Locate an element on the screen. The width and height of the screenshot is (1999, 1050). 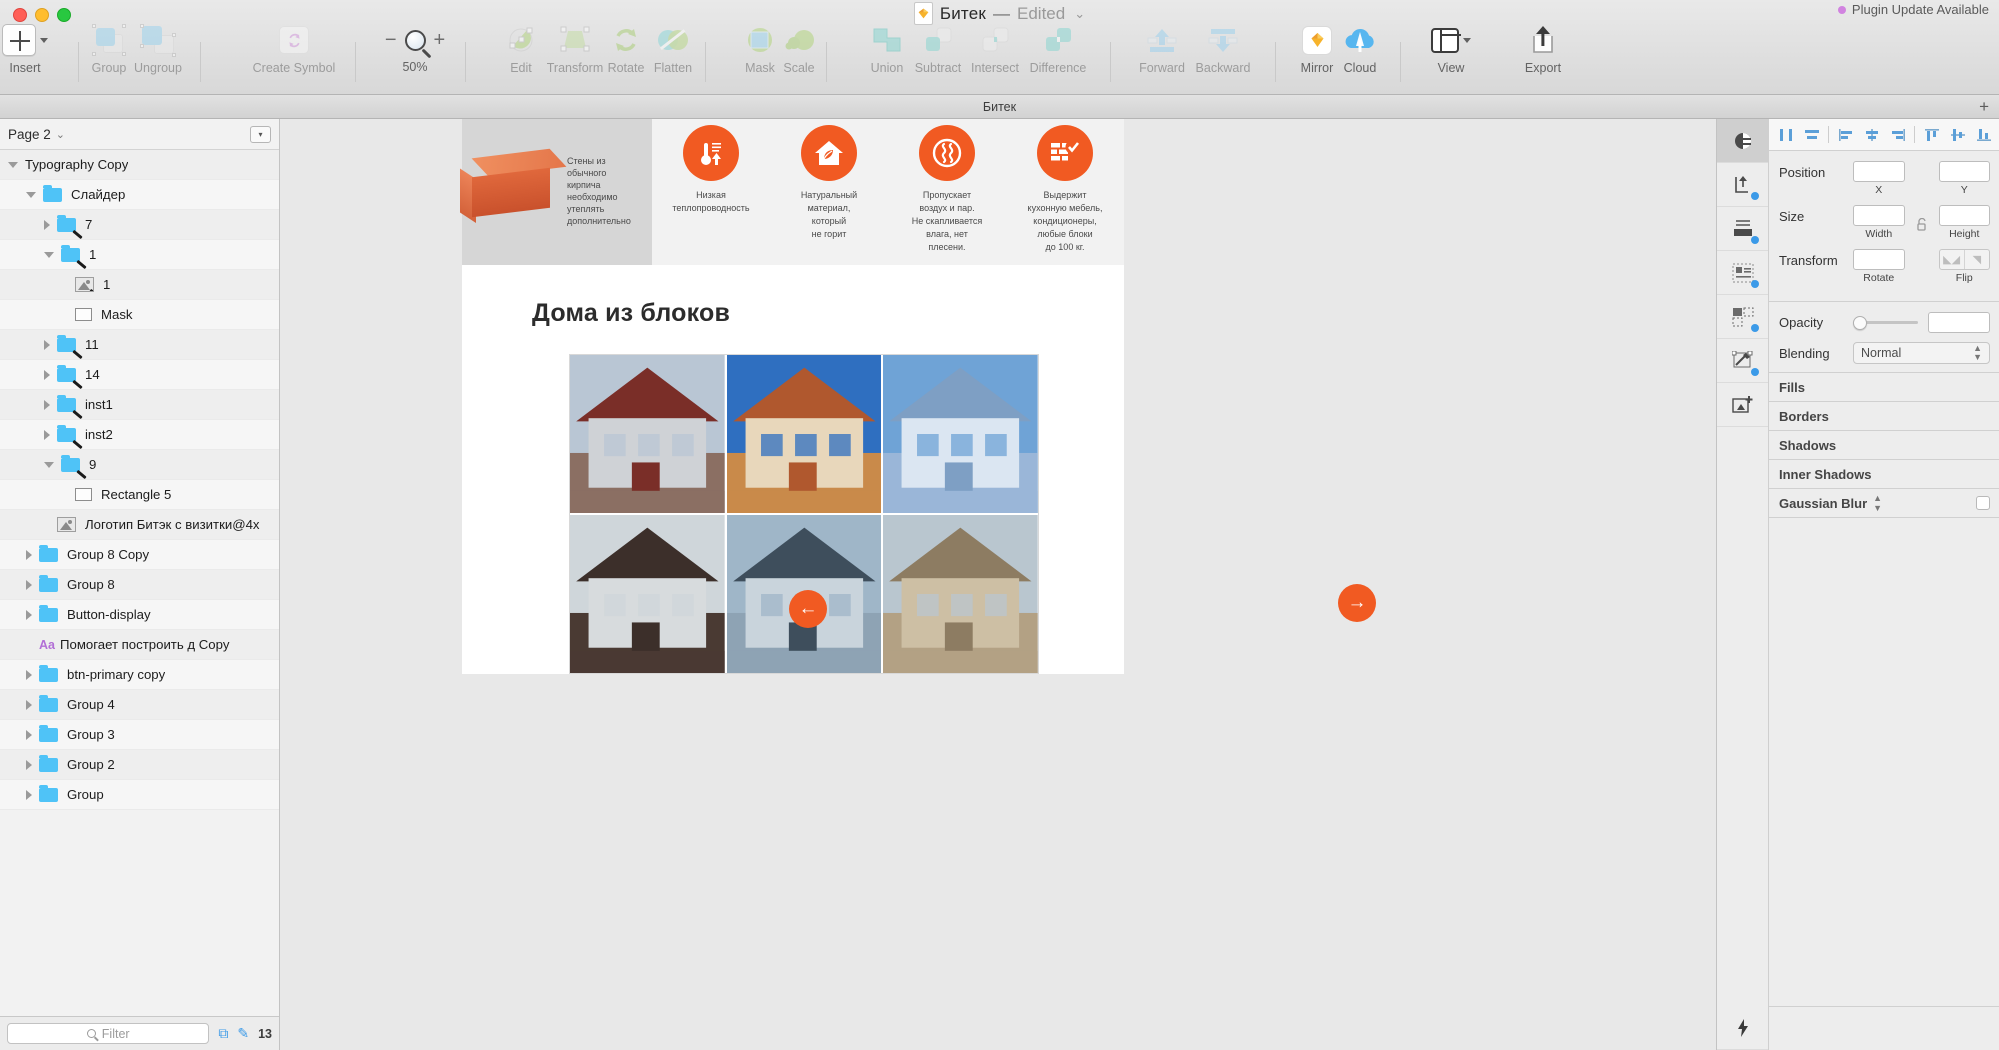
layer-row-14: 14 is located at coordinates (139, 375).